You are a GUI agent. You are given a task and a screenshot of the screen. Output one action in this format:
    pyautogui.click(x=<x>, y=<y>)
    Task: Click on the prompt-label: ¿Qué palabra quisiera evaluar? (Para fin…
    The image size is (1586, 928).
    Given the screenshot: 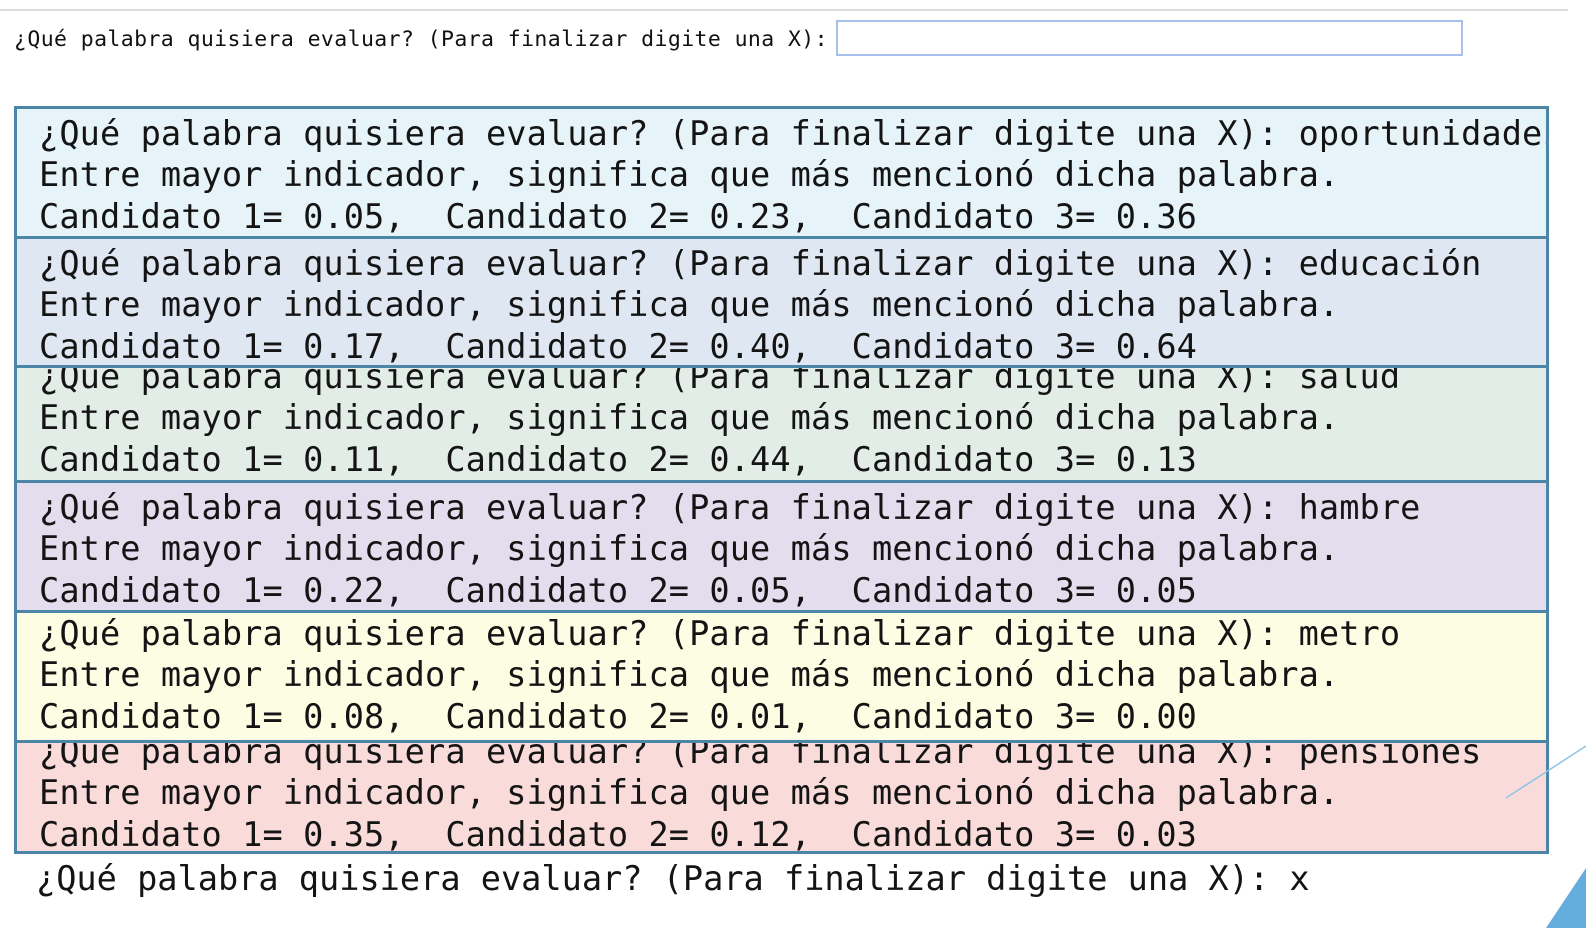 What is the action you would take?
    pyautogui.click(x=421, y=39)
    